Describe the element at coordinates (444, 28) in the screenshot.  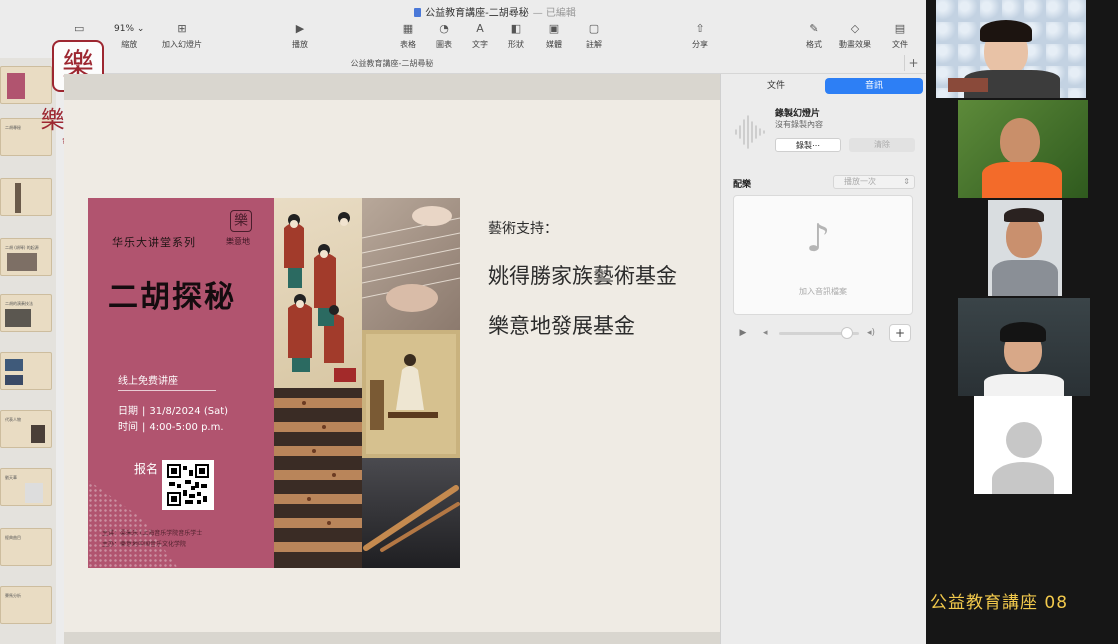
I see `chart-icon: ◔` at that location.